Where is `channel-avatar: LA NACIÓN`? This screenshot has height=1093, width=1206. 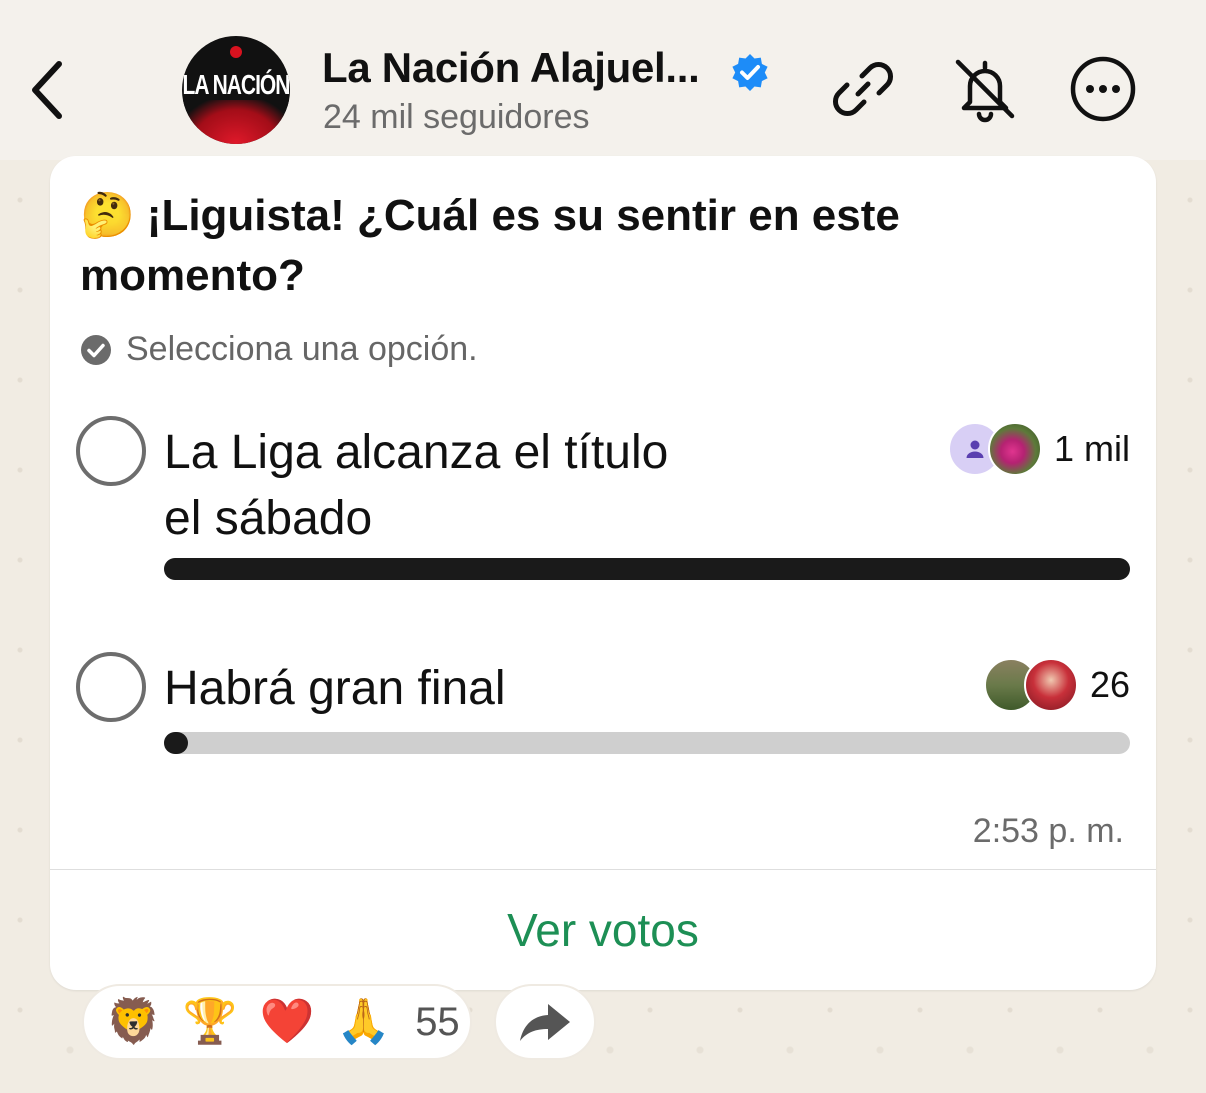 channel-avatar: LA NACIÓN is located at coordinates (236, 90).